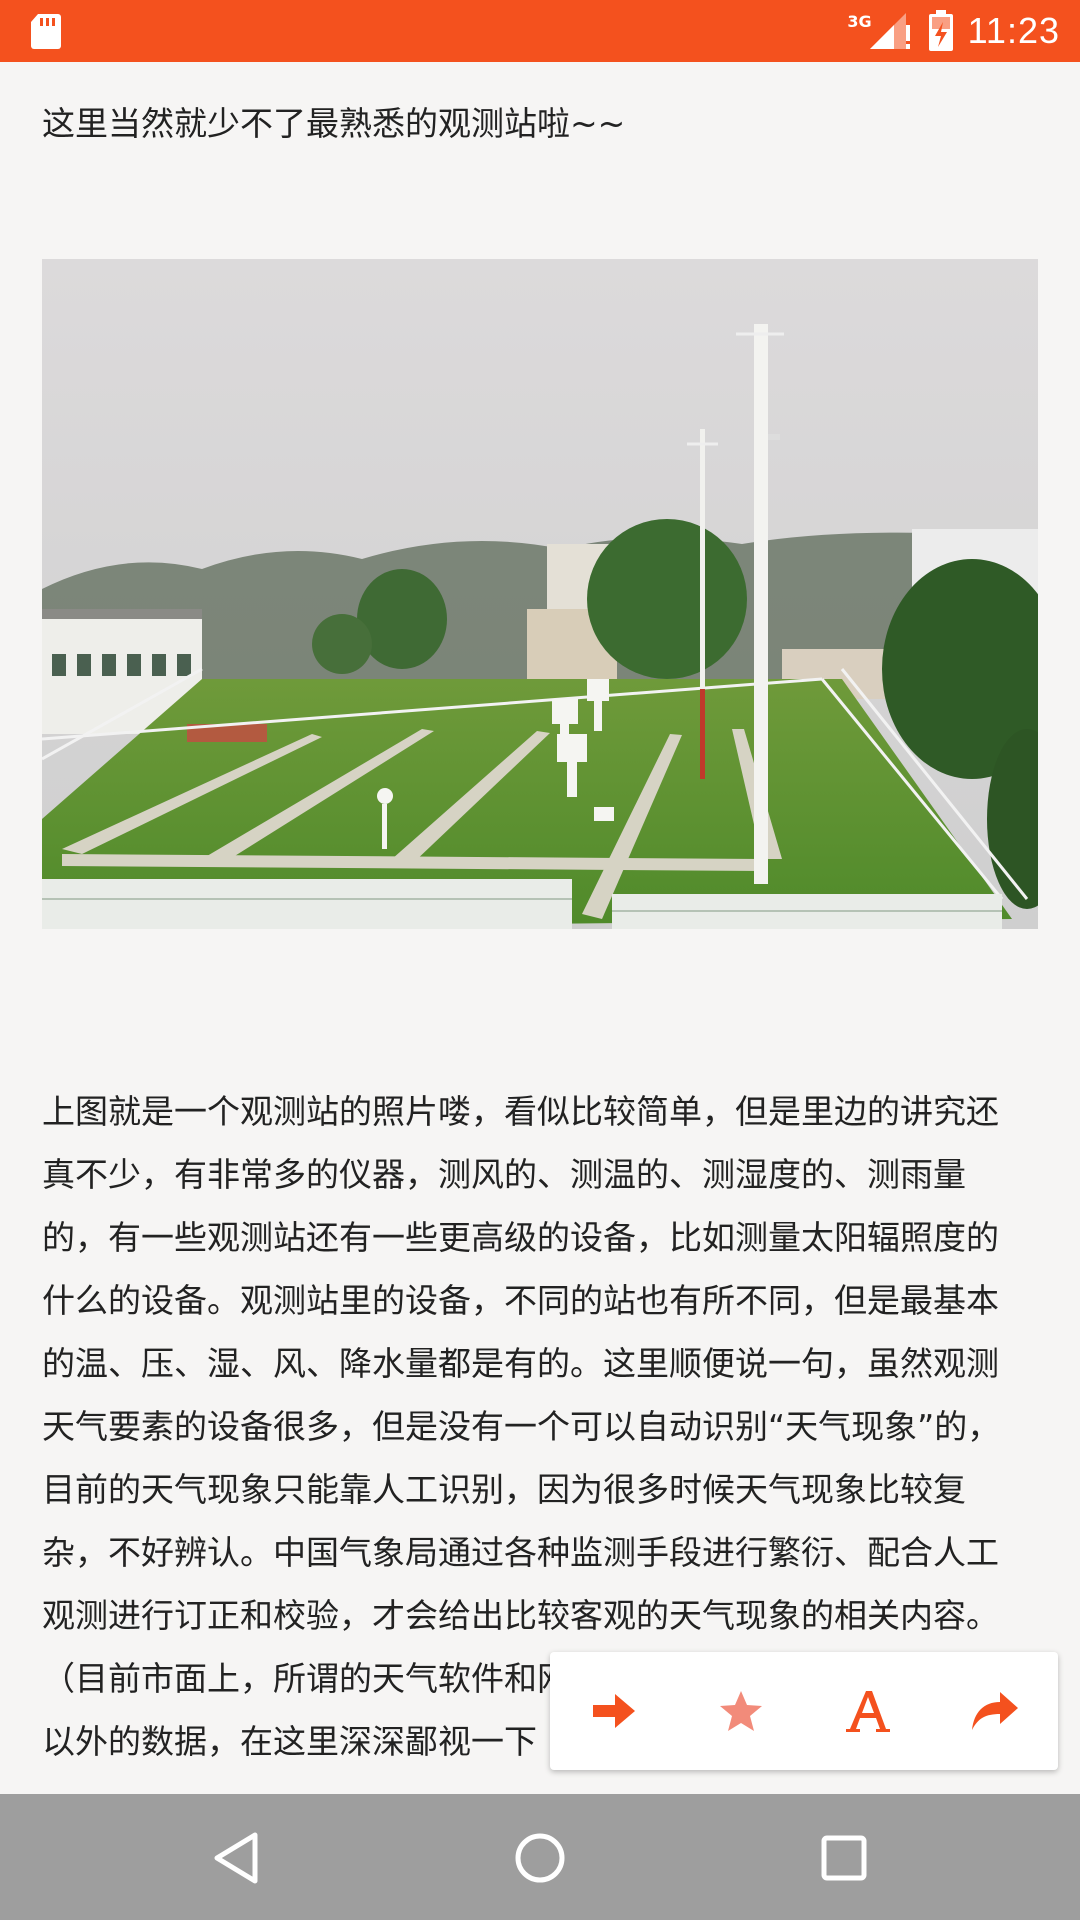  I want to click on home-button, so click(540, 1858).